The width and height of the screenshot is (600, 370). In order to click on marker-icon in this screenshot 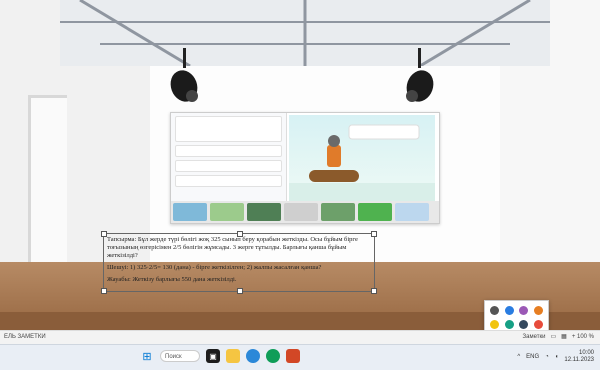, I will do `click(524, 310)`.